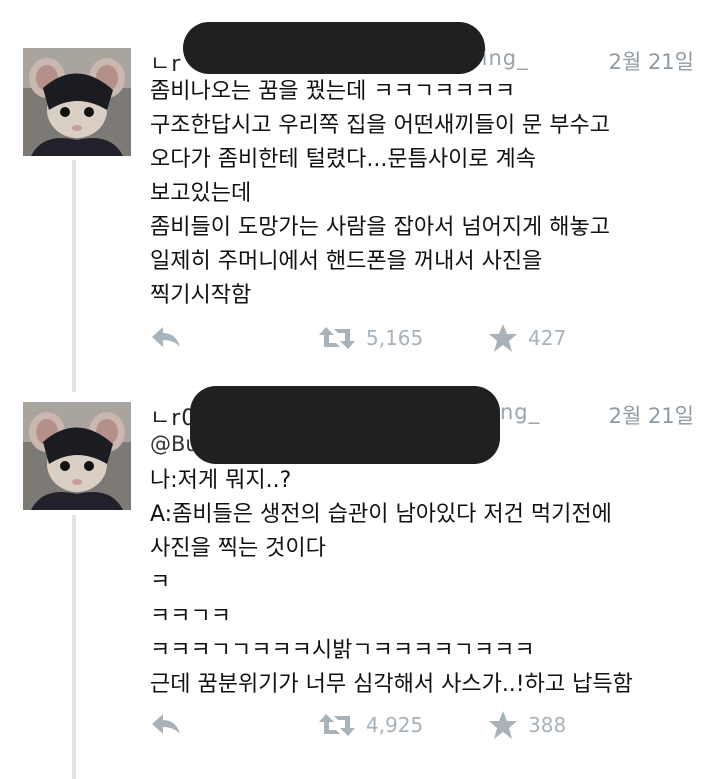 Image resolution: width=718 pixels, height=779 pixels. I want to click on like-button: 388, so click(527, 725).